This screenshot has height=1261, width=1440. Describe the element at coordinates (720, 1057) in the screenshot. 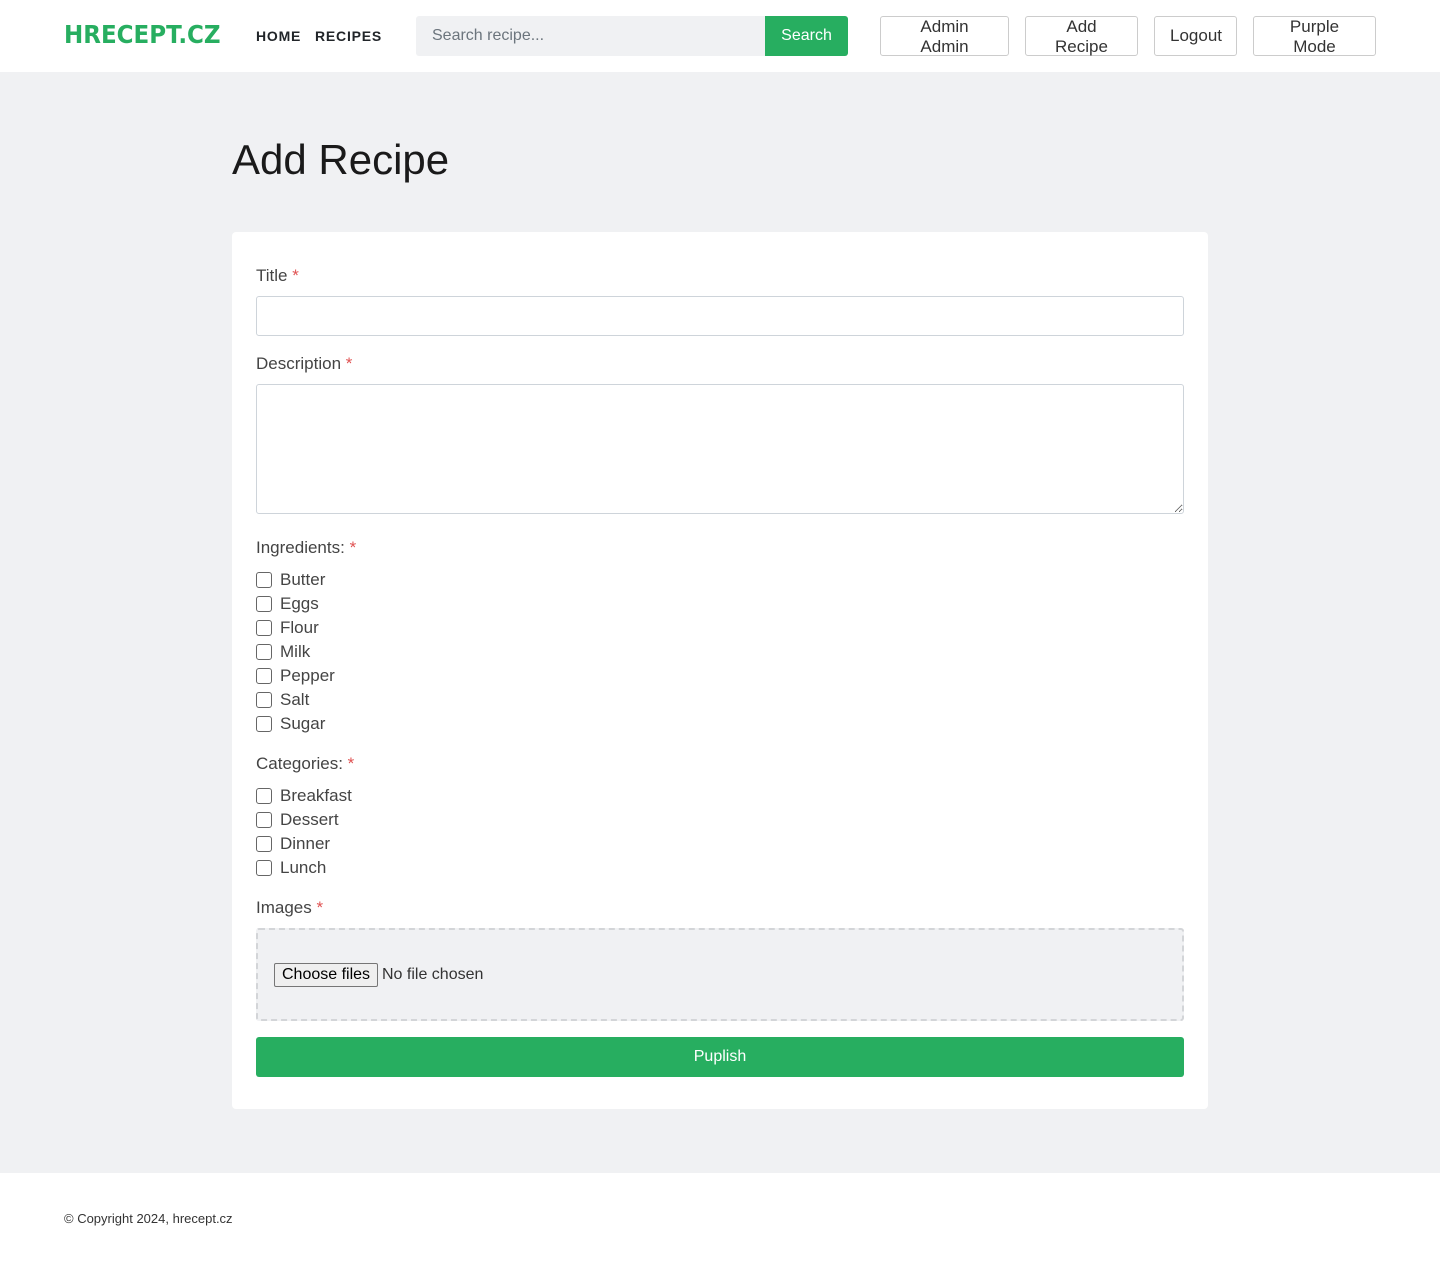

I see `publish-button: Puplish` at that location.